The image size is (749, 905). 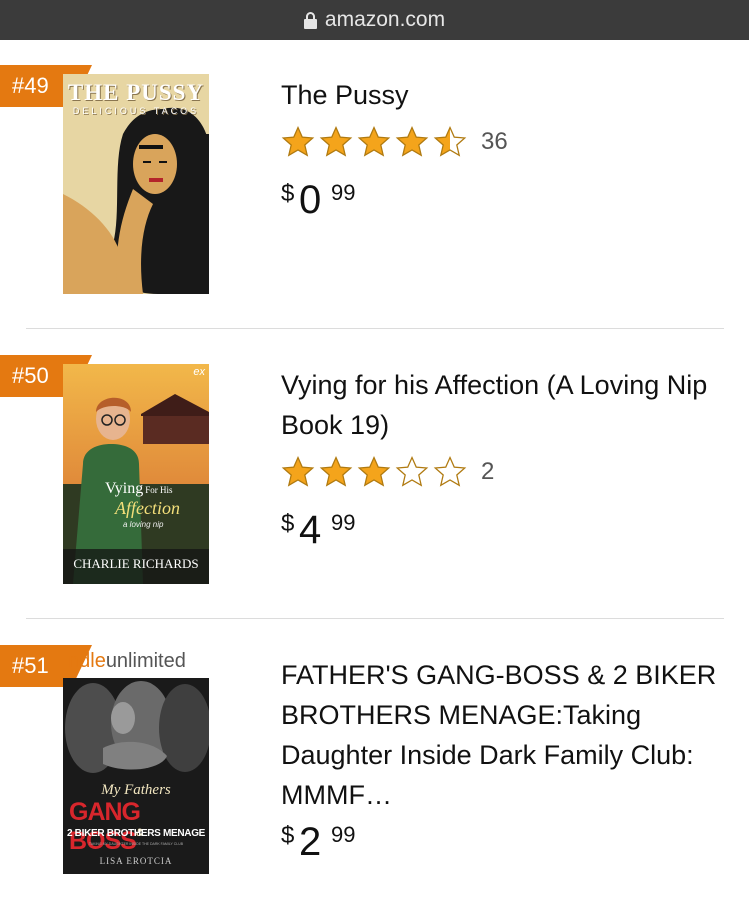 What do you see at coordinates (30, 85) in the screenshot?
I see `rank-label: #49` at bounding box center [30, 85].